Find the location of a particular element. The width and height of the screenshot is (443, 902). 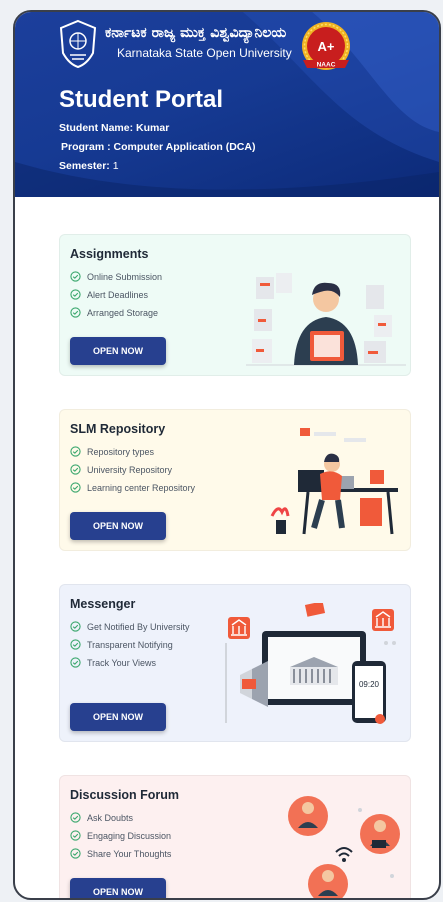

feature-label: Ask Doubts is located at coordinates (110, 817).